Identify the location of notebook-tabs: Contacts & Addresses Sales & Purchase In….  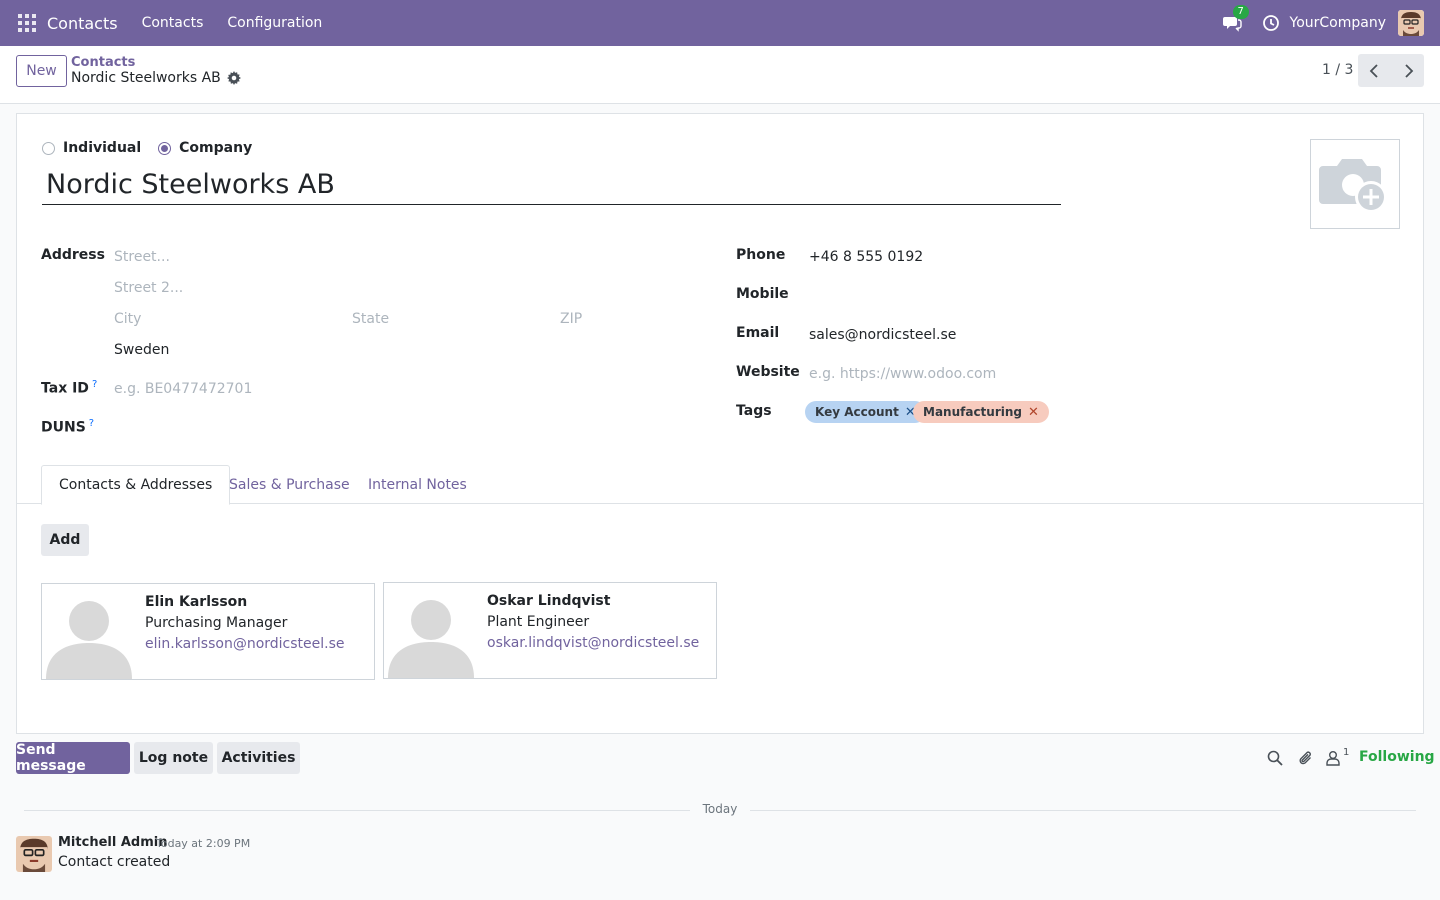
(720, 485).